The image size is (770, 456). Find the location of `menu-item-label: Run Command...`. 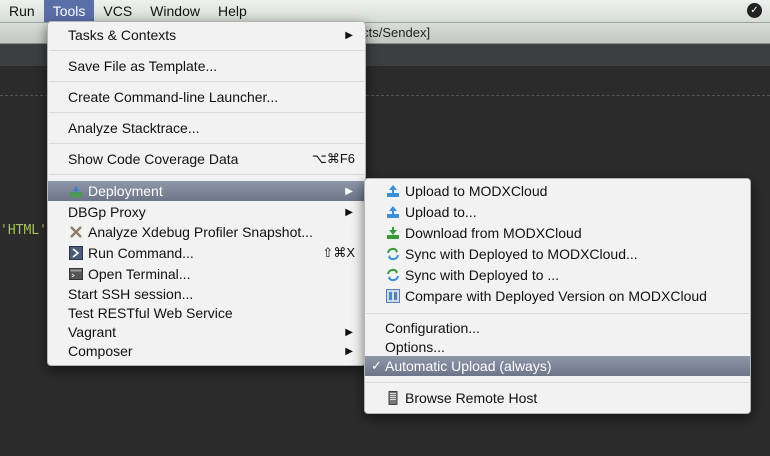

menu-item-label: Run Command... is located at coordinates (141, 253).